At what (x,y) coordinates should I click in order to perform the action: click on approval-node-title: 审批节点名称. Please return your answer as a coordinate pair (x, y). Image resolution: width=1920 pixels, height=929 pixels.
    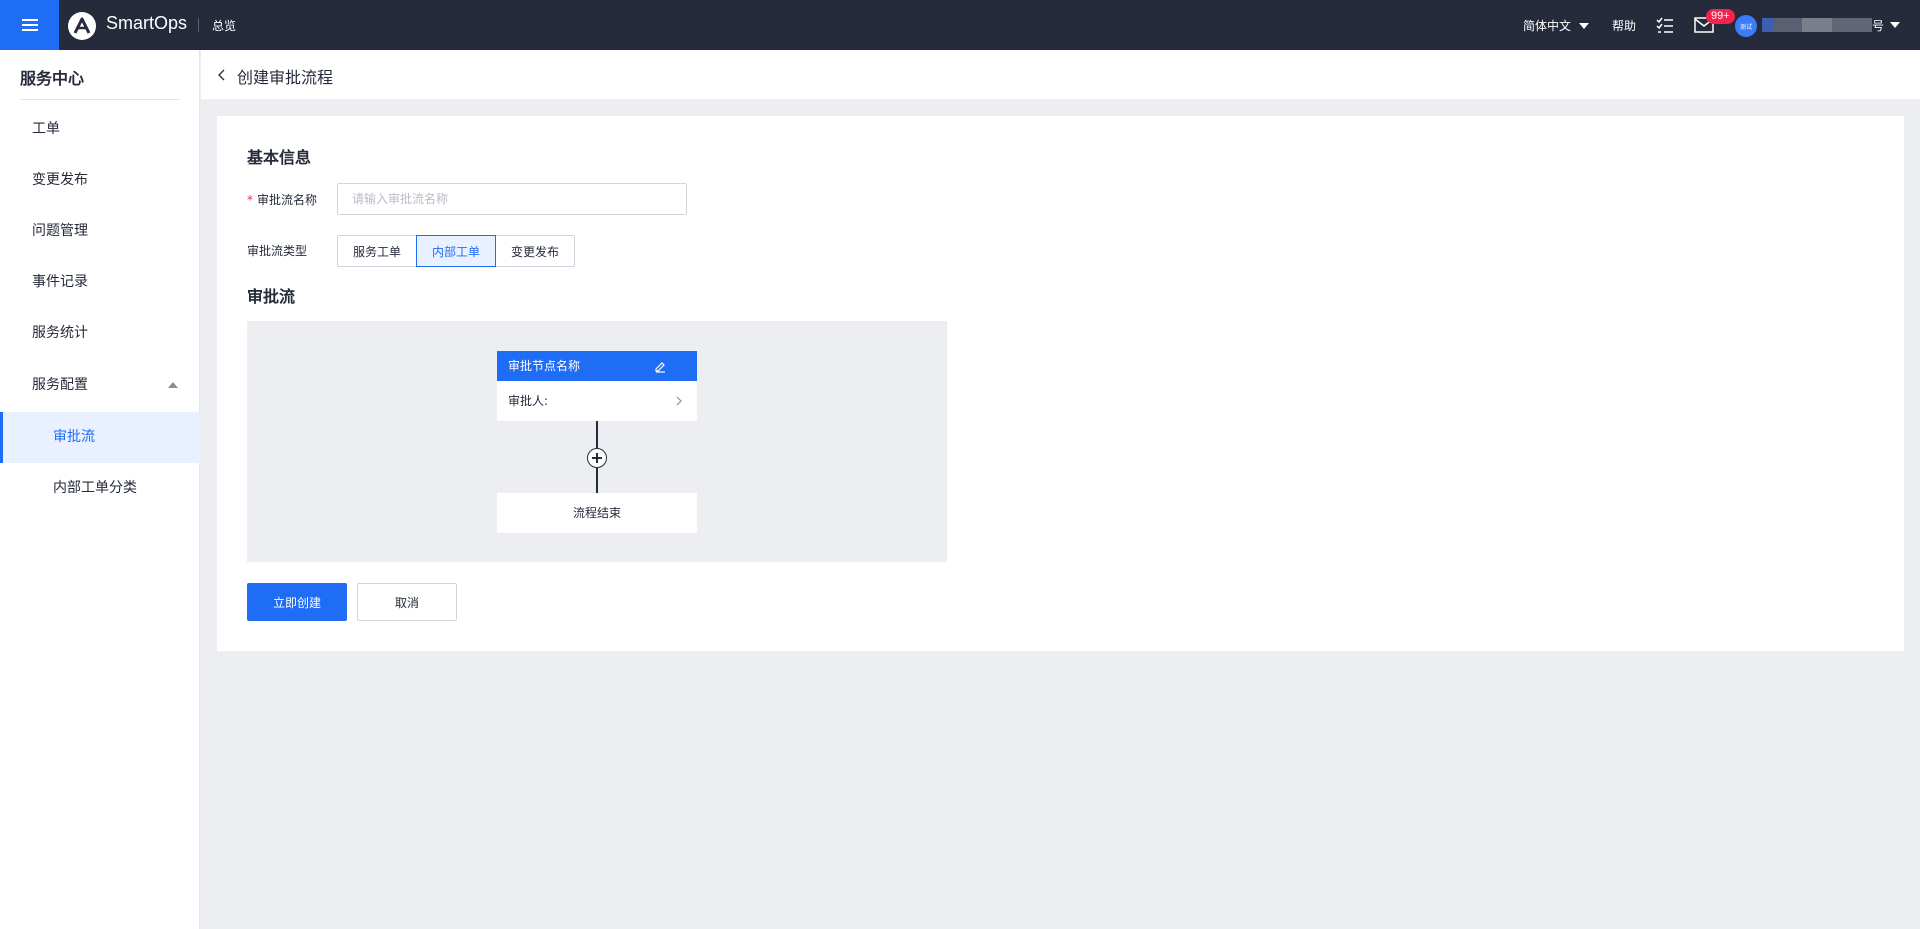
    Looking at the image, I should click on (544, 366).